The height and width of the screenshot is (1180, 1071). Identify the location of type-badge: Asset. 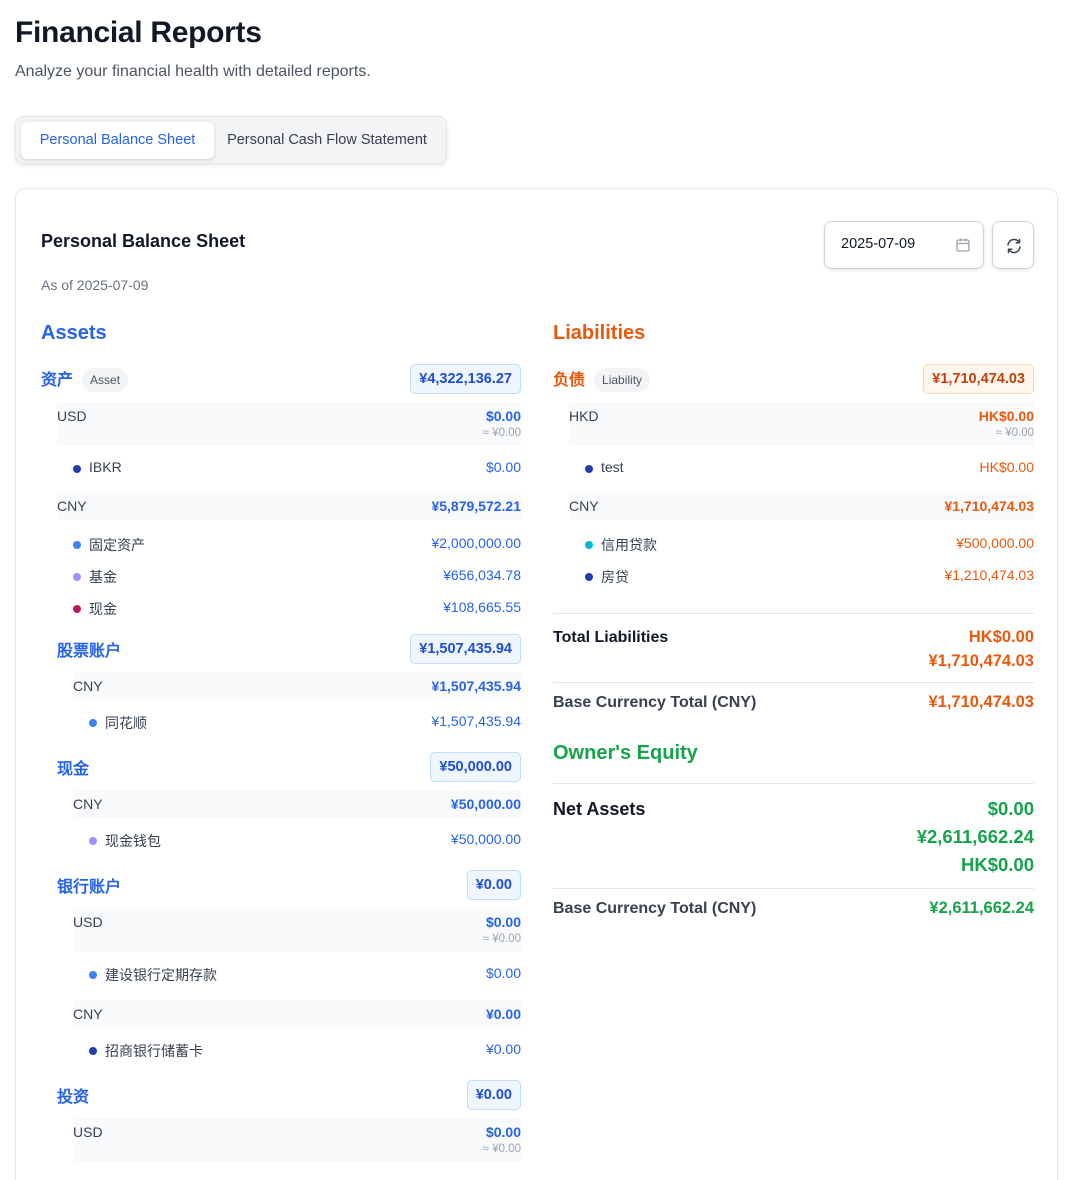
(105, 380).